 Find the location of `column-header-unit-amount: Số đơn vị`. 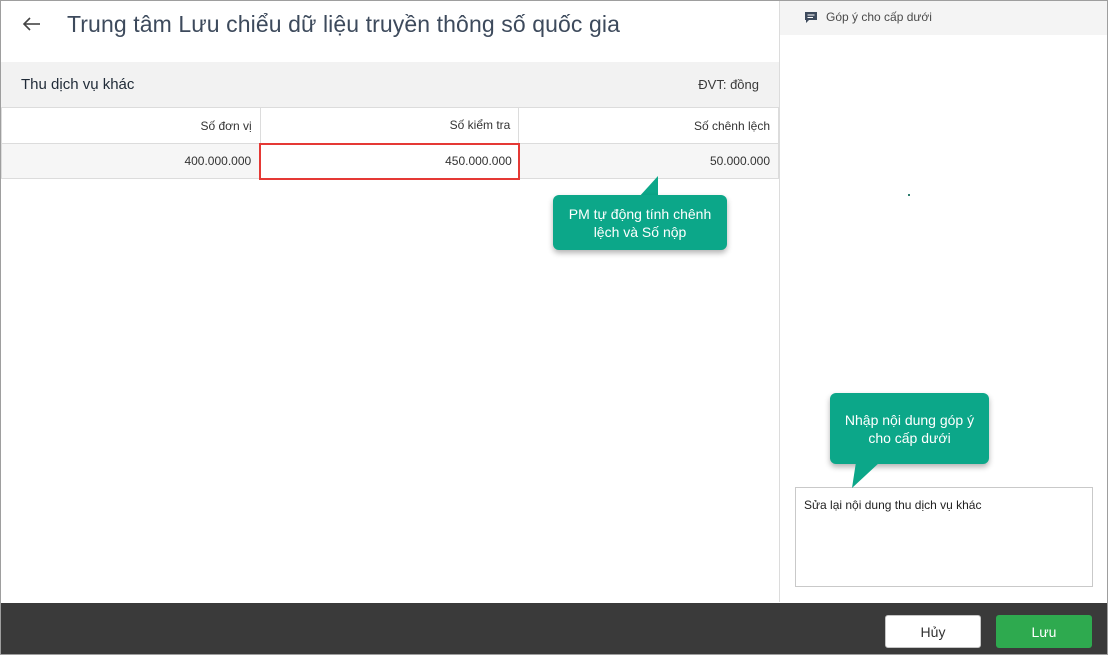

column-header-unit-amount: Số đơn vị is located at coordinates (131, 125).